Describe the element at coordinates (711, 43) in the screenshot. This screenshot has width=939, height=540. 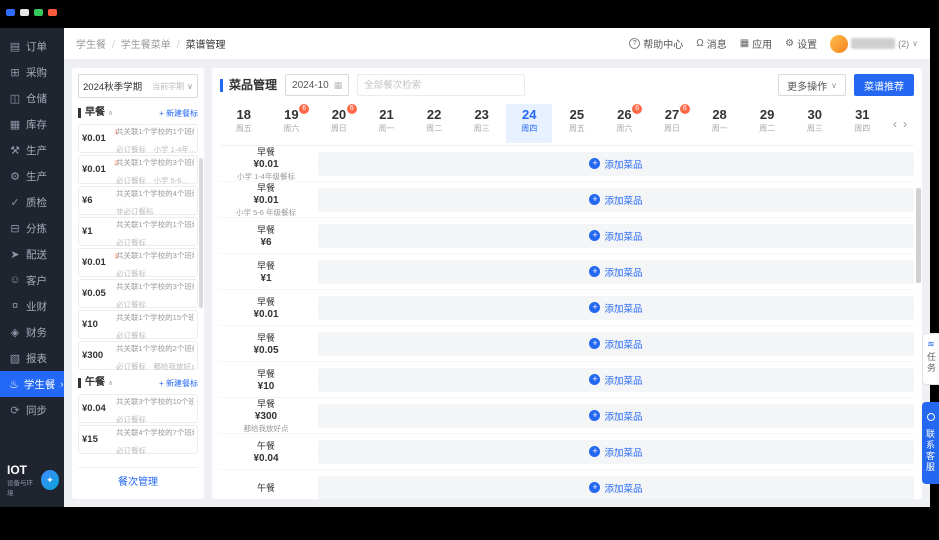
I see `messages-button: Ω 消息` at that location.